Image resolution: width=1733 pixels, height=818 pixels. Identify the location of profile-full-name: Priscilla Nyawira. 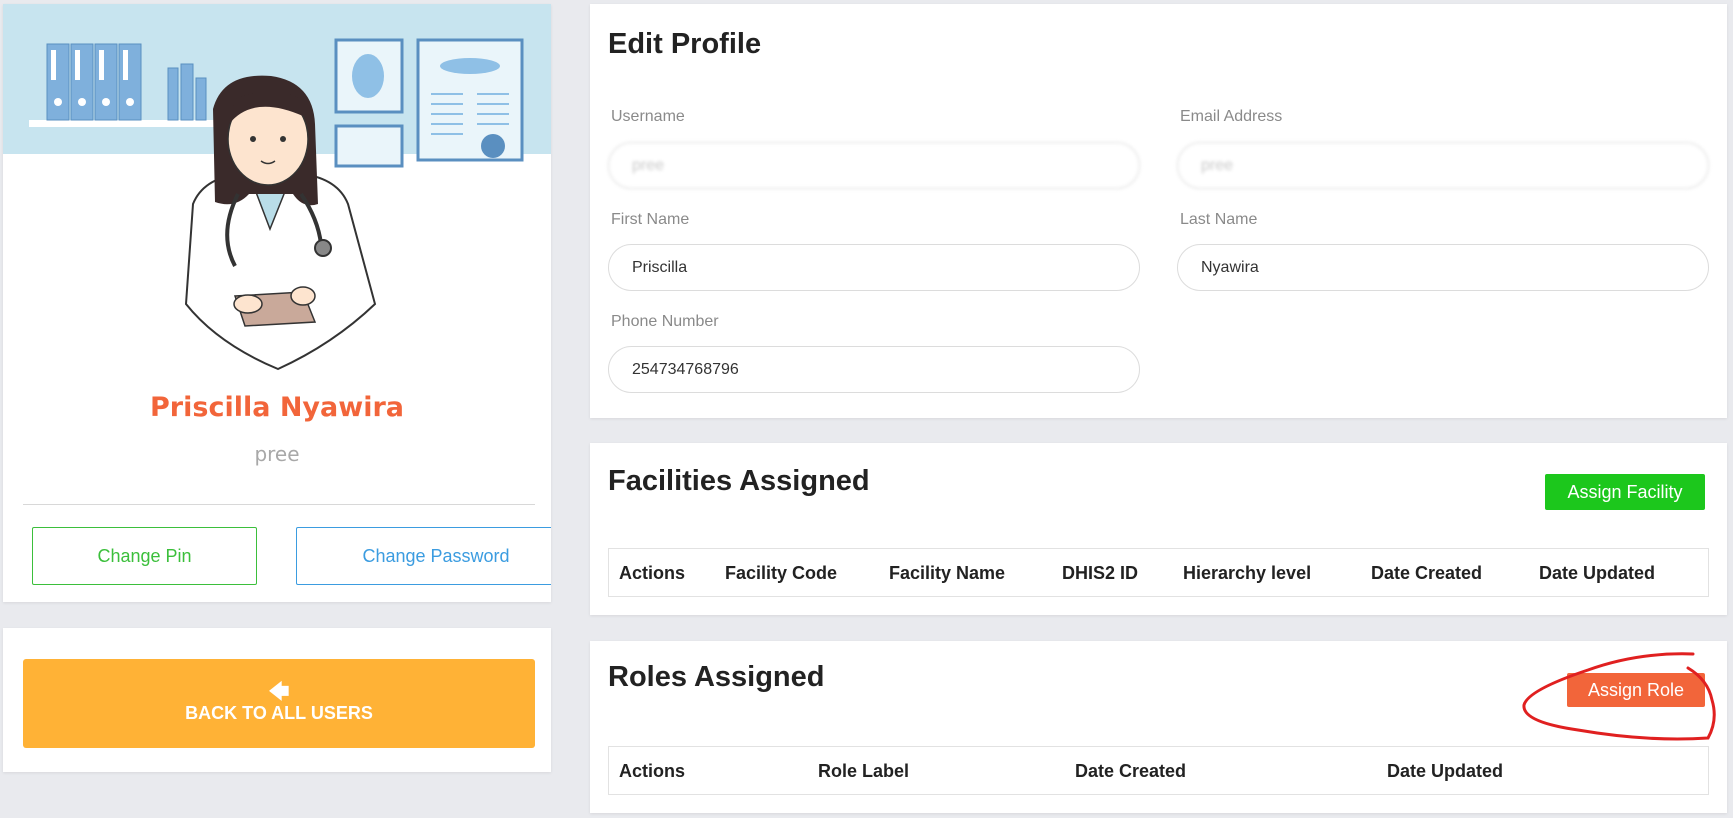
(277, 407).